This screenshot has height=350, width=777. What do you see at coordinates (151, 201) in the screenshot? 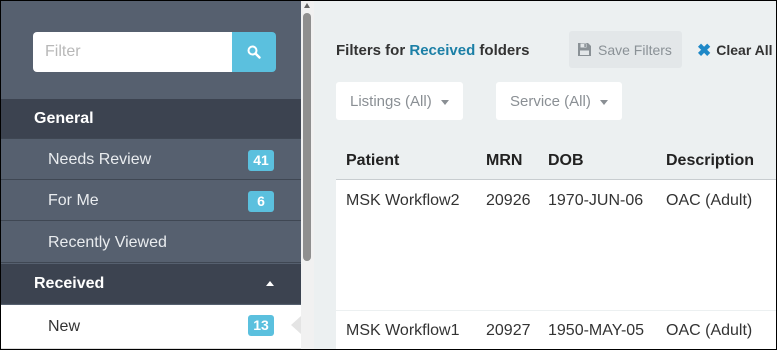
I see `sidebar-item-for-me: For Me 6` at bounding box center [151, 201].